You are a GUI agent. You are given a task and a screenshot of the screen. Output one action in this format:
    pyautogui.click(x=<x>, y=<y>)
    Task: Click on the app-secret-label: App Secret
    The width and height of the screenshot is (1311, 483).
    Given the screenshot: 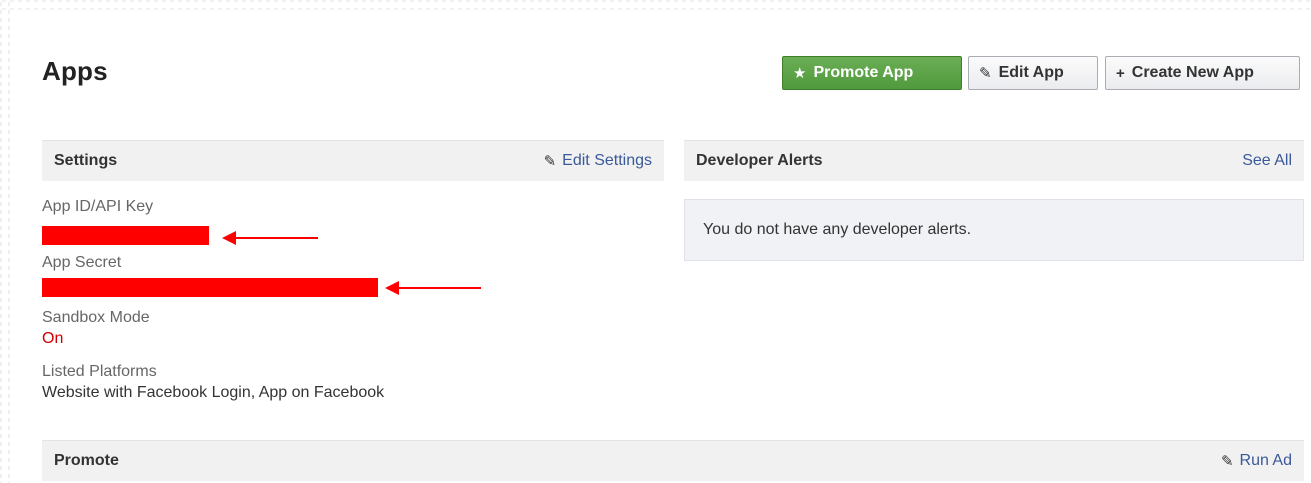 What is the action you would take?
    pyautogui.click(x=82, y=262)
    